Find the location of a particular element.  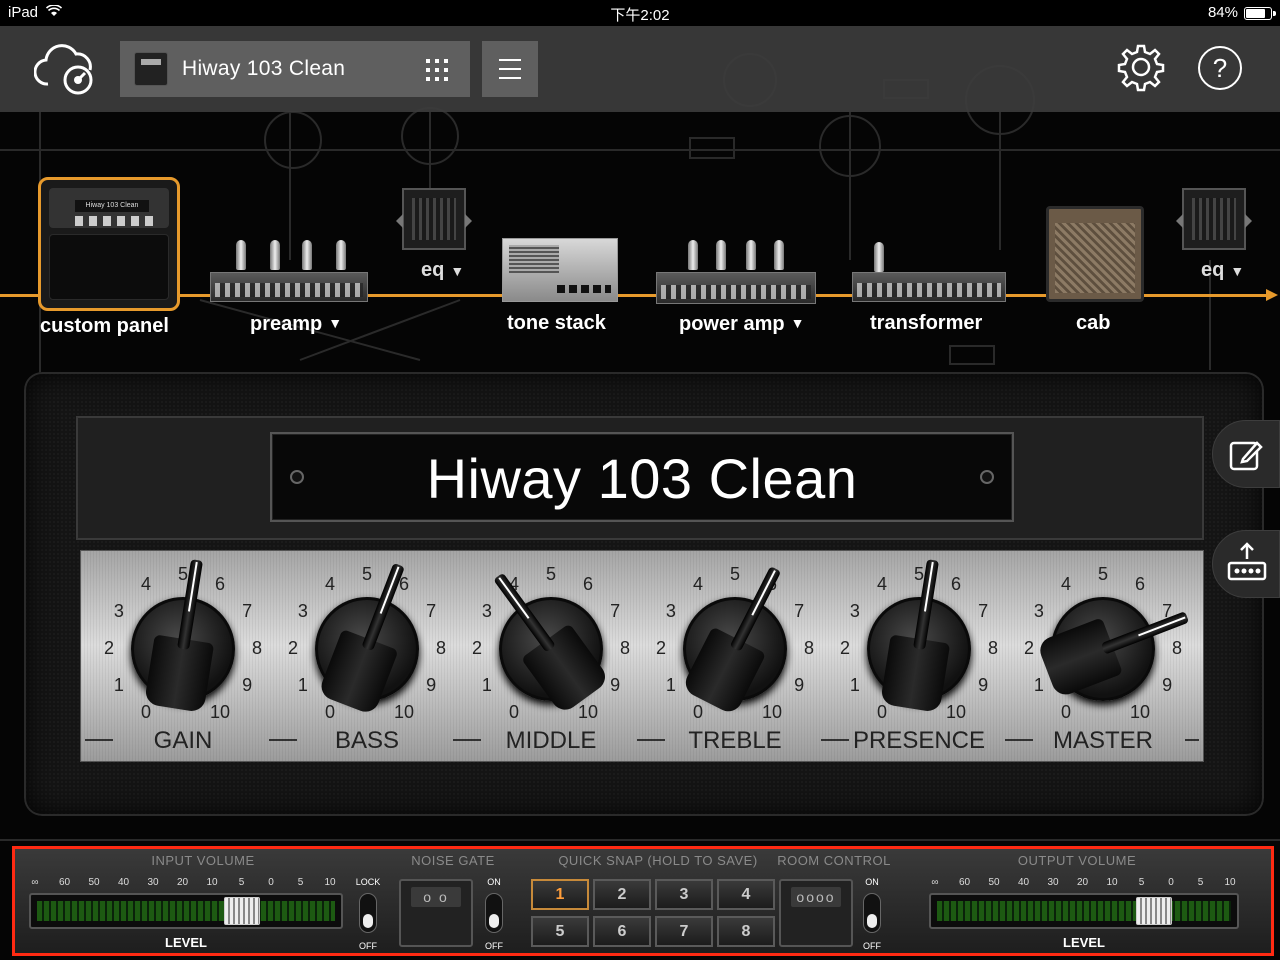

output-volume-control: ∞ 60 50 40 30 20 10 5 0 5 10 LEVEL is located at coordinates (1084, 913).